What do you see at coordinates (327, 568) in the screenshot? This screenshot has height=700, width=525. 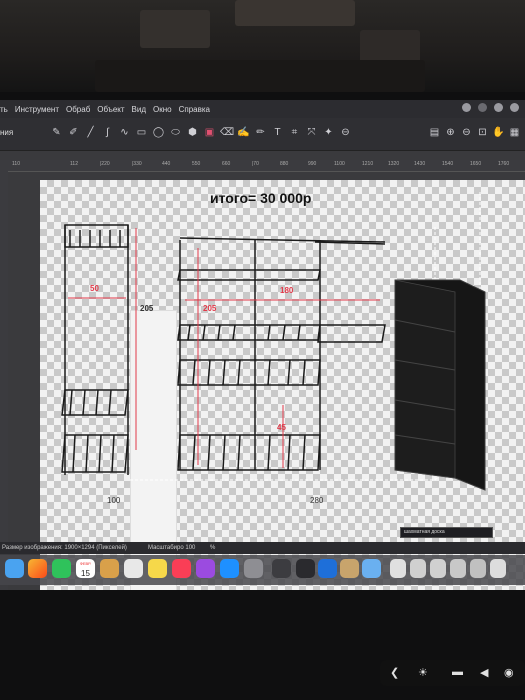 I see `bluetooth-icon` at bounding box center [327, 568].